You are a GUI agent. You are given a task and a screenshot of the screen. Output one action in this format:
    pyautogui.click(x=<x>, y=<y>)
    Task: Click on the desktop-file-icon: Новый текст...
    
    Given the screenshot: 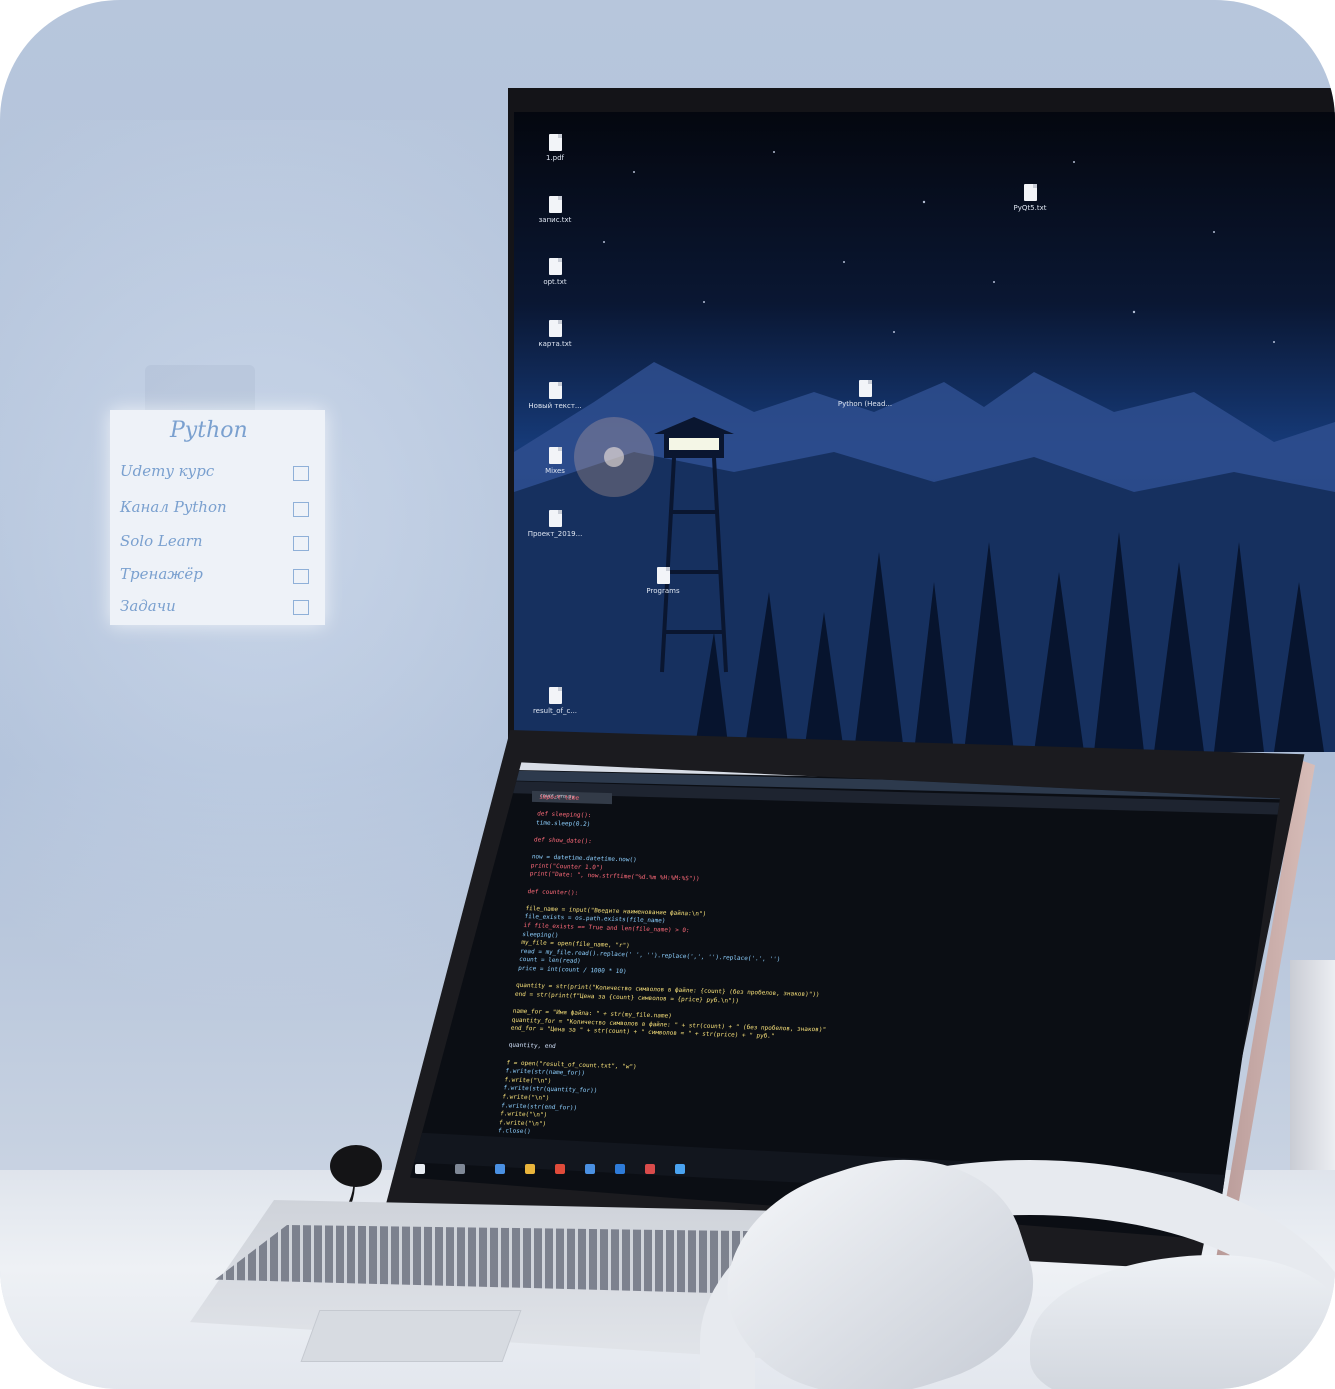 What is the action you would take?
    pyautogui.click(x=555, y=396)
    